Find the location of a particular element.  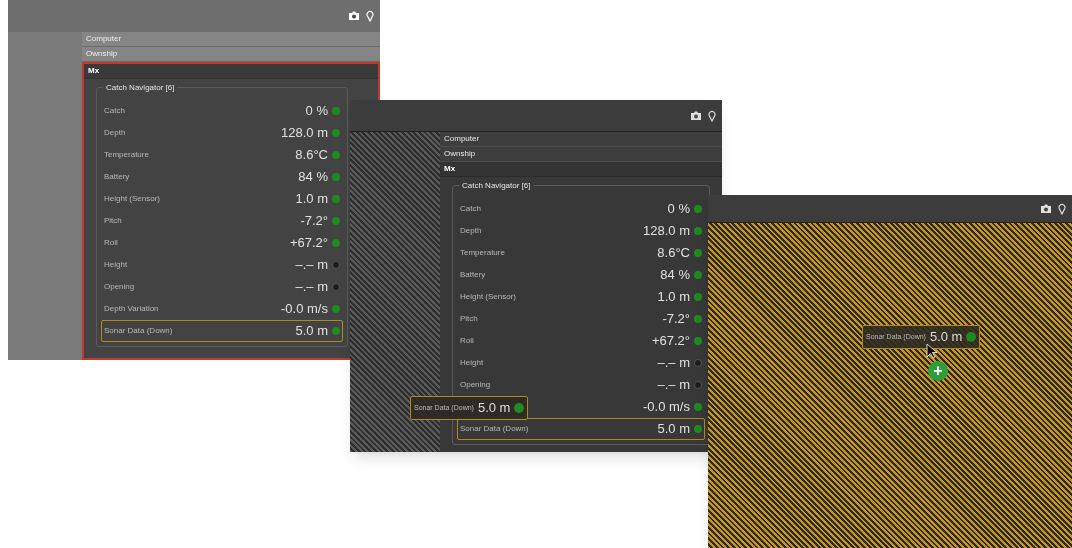

data-label: Depth Variation is located at coordinates (131, 309).